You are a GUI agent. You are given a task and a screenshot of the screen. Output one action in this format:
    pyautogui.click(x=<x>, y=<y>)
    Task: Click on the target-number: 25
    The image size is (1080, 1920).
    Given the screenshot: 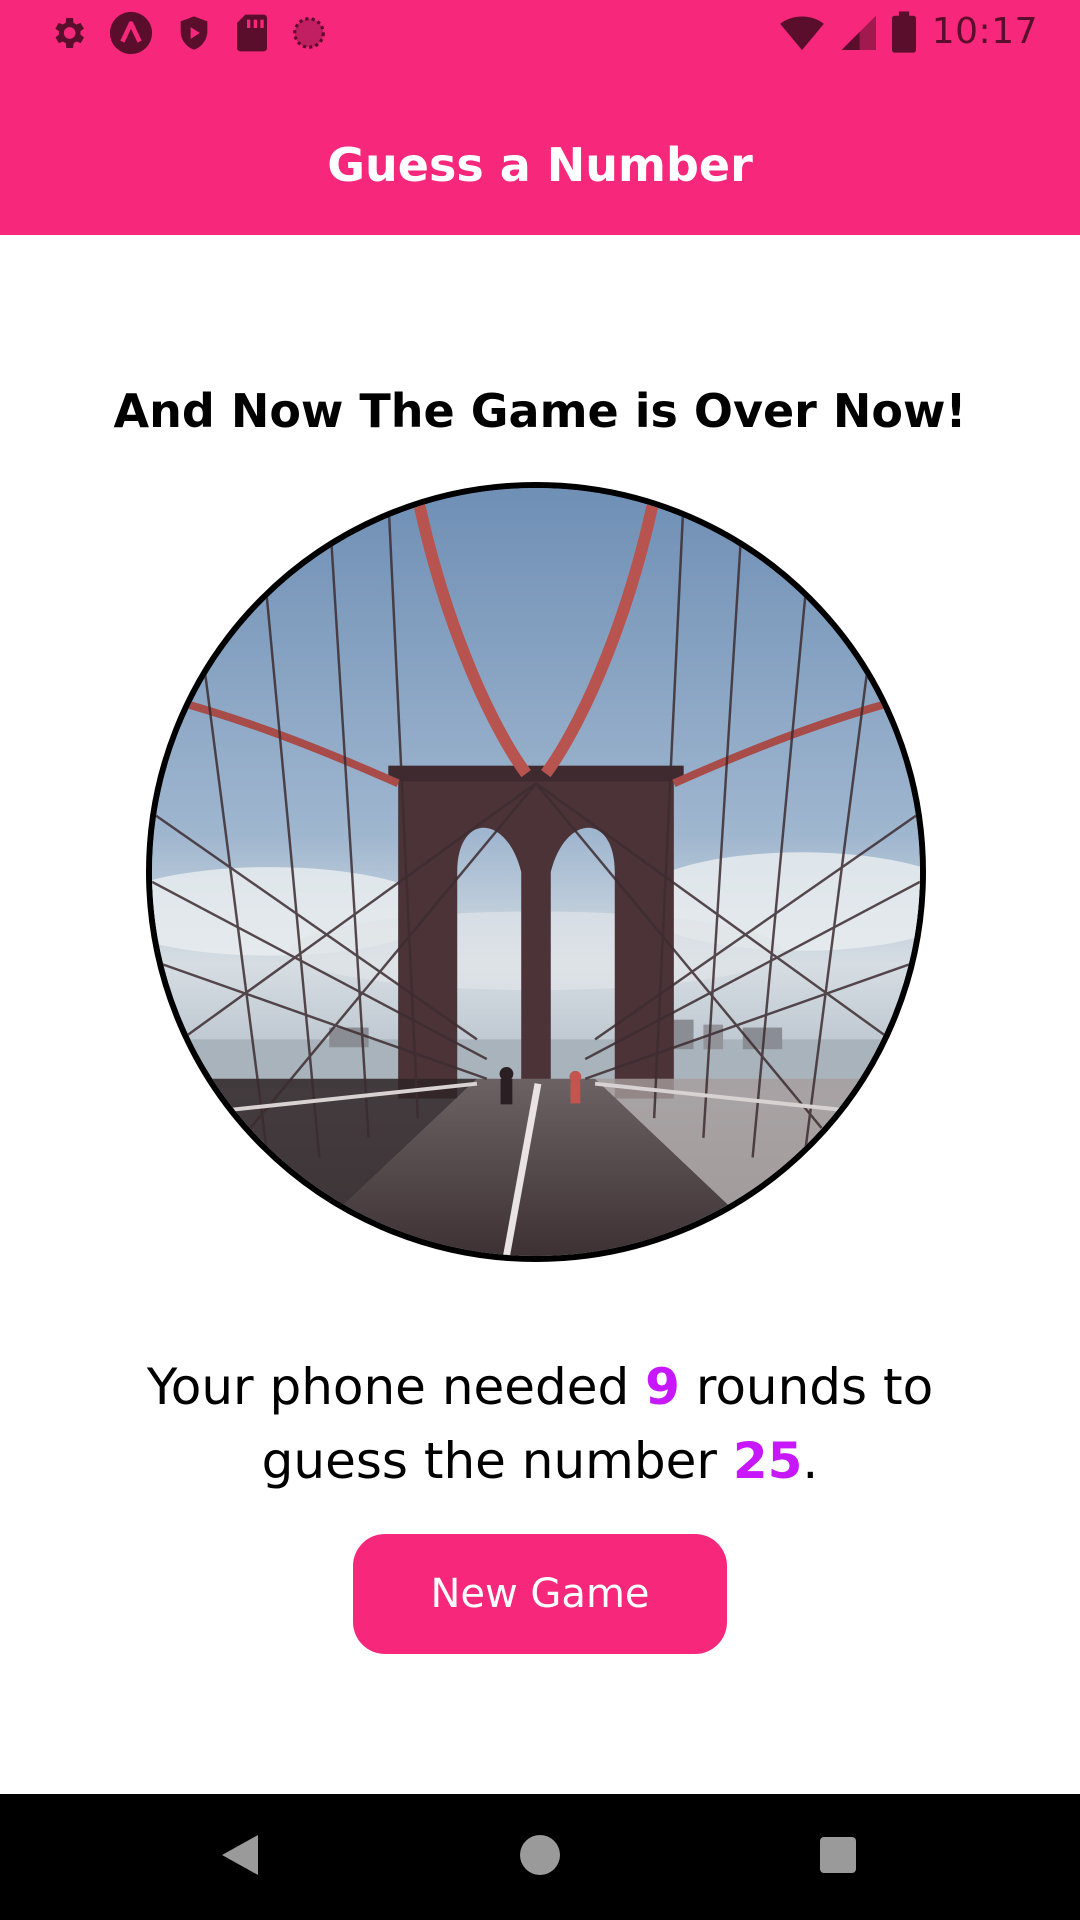 What is the action you would take?
    pyautogui.click(x=767, y=1461)
    